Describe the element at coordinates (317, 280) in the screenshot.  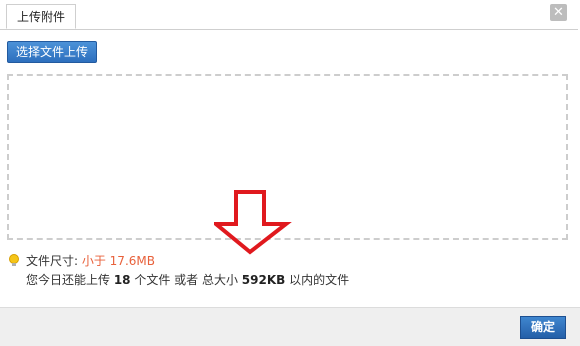
I see `quota-suffix: 以内的文件` at that location.